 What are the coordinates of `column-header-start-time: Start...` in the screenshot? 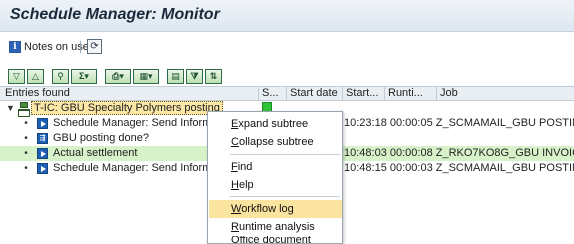 It's located at (363, 94).